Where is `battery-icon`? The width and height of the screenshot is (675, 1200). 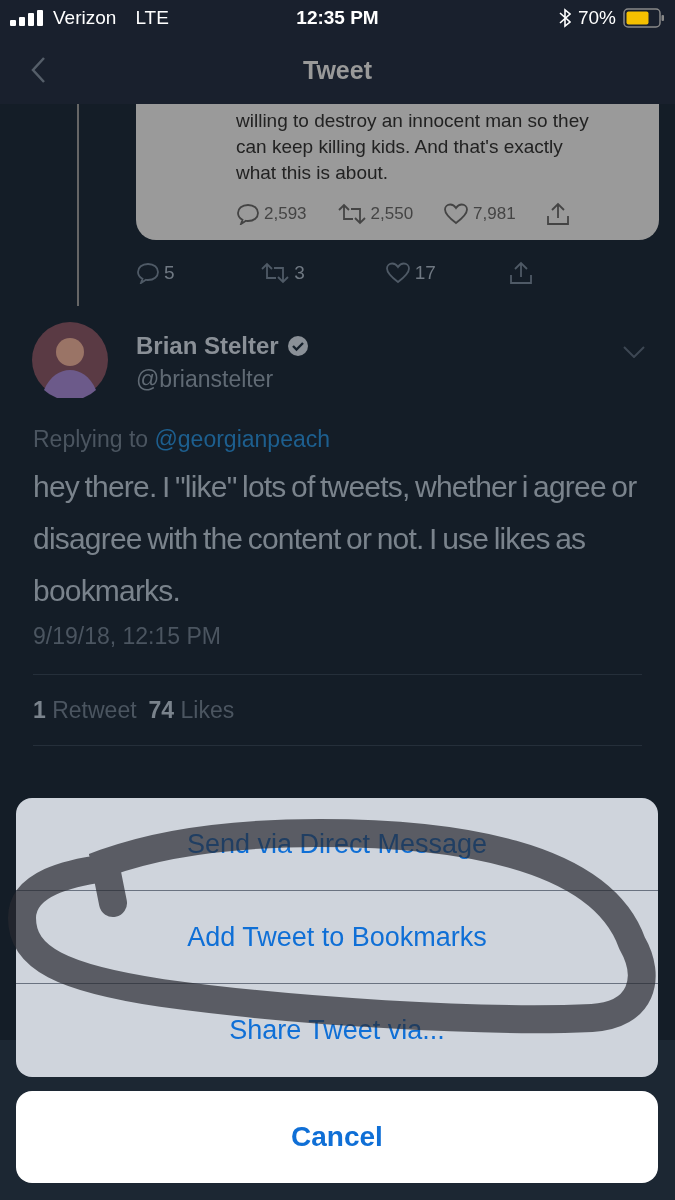 battery-icon is located at coordinates (644, 18).